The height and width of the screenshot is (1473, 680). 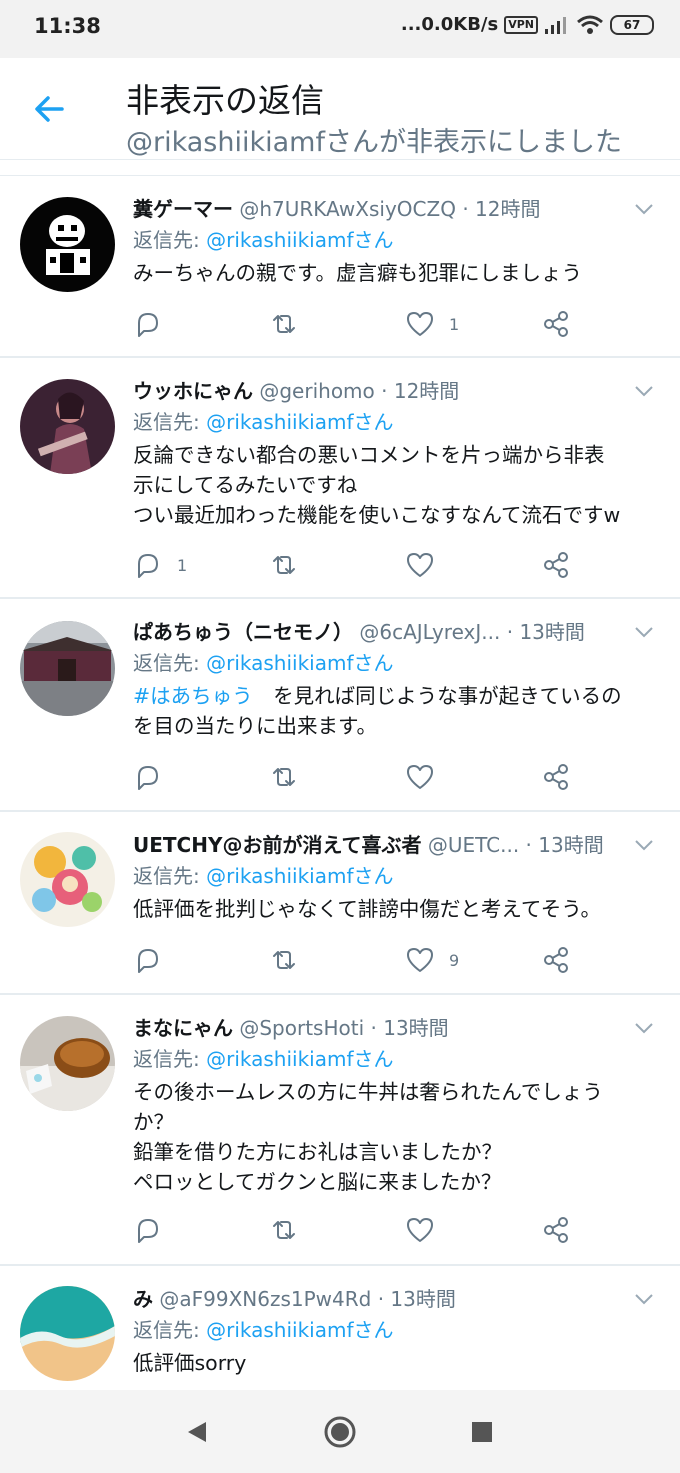 I want to click on like-button: 9, so click(x=432, y=960).